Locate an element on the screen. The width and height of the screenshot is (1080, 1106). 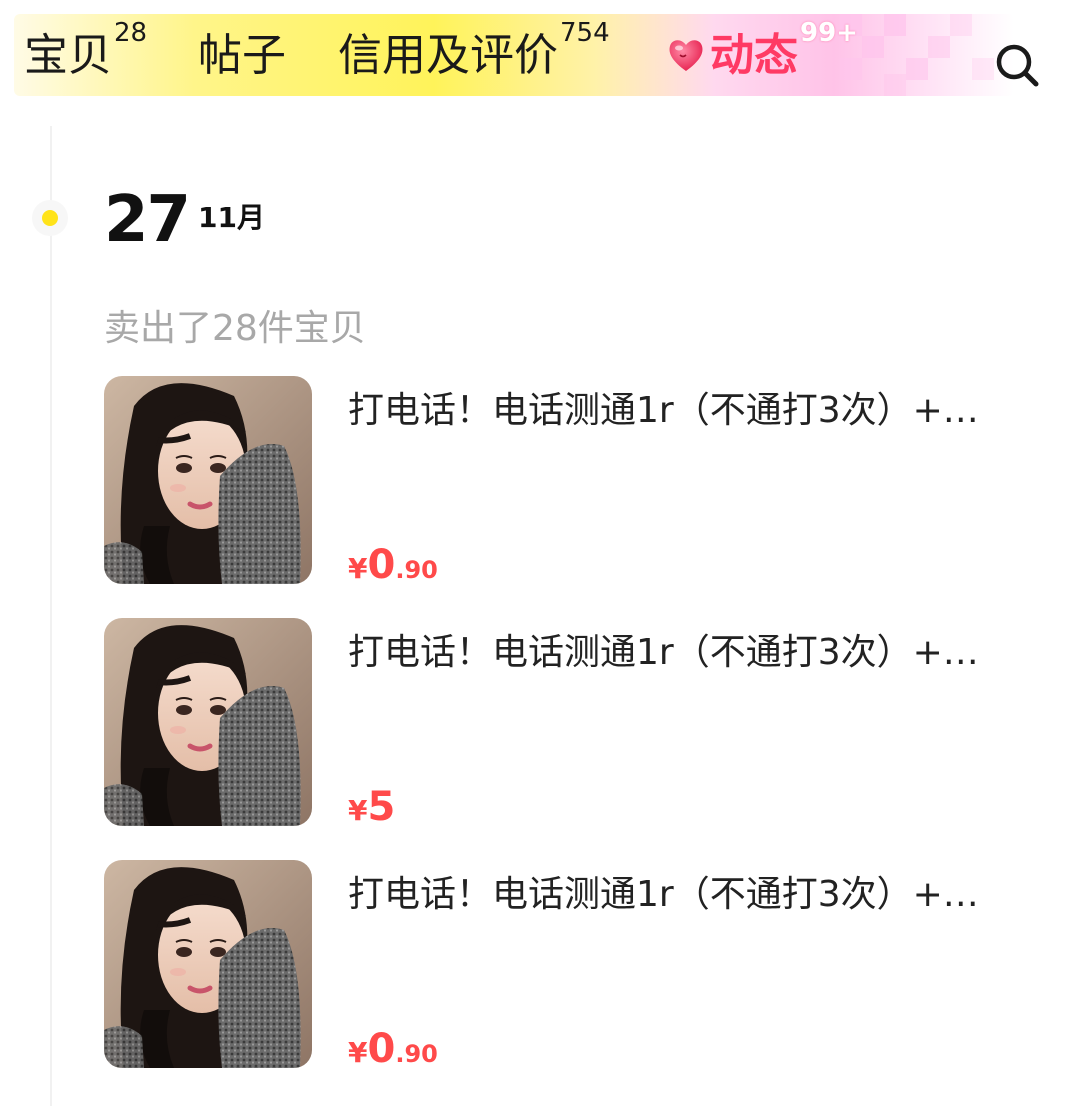
tab-posts: 帖子 is located at coordinates (242, 56).